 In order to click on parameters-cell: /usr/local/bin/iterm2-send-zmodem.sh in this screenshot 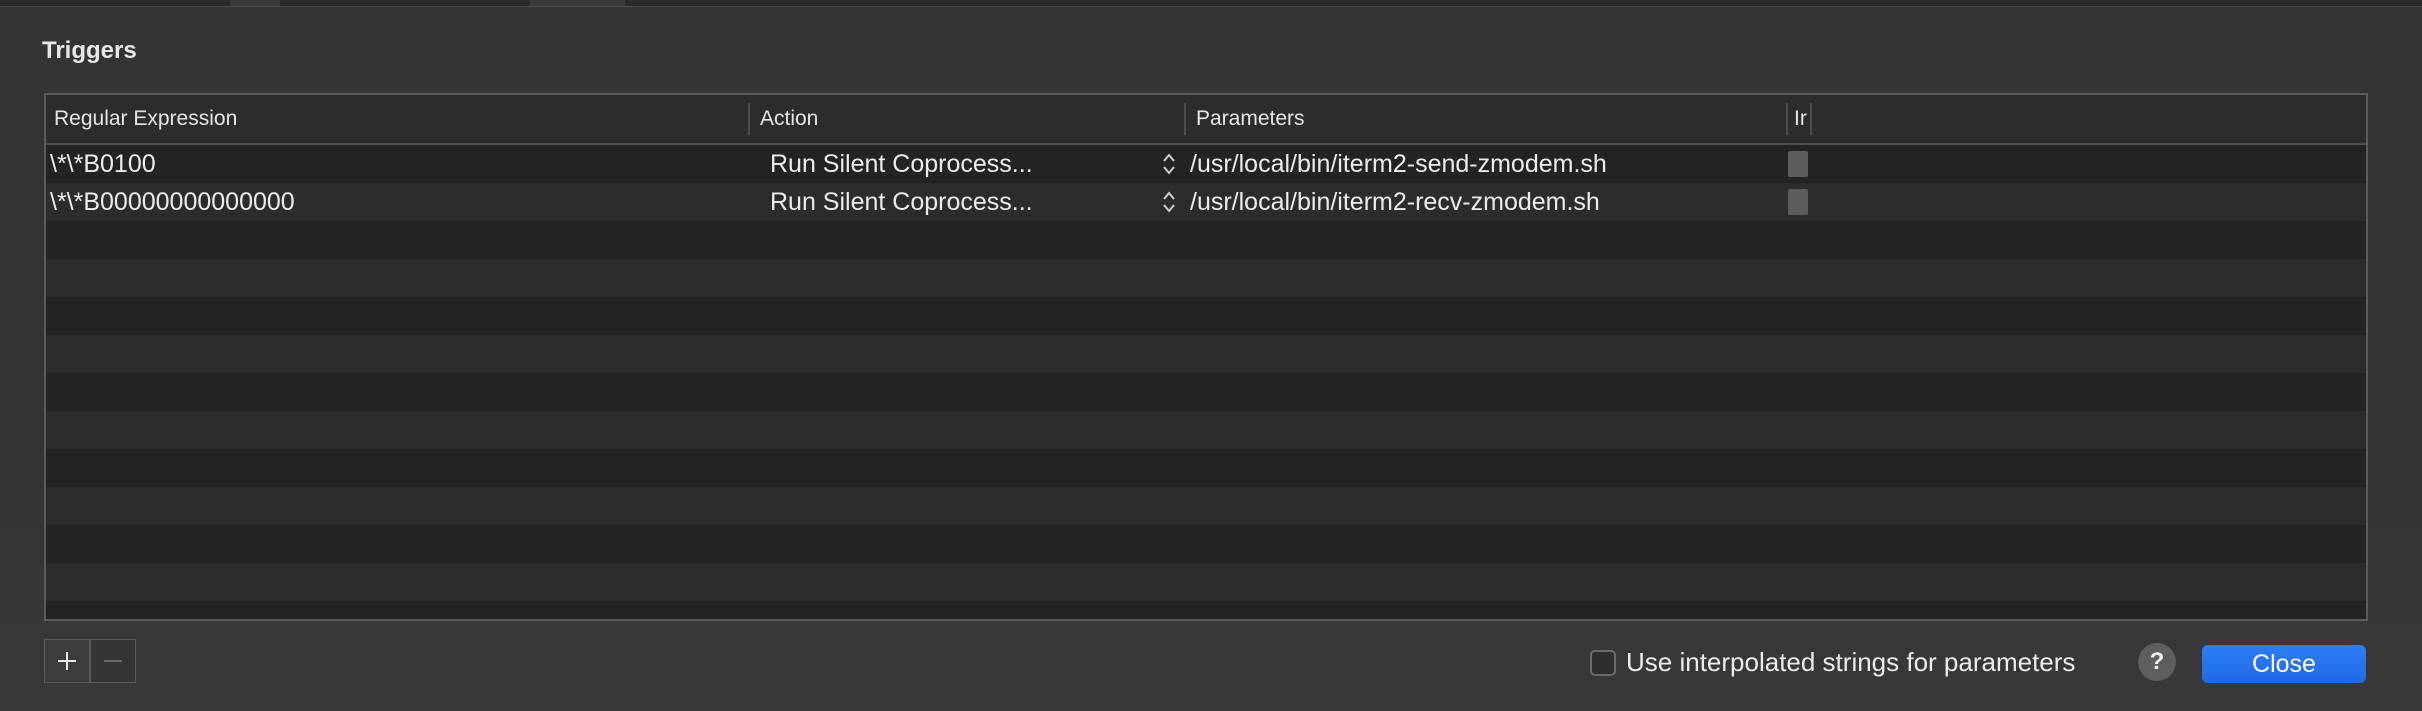, I will do `click(1485, 164)`.